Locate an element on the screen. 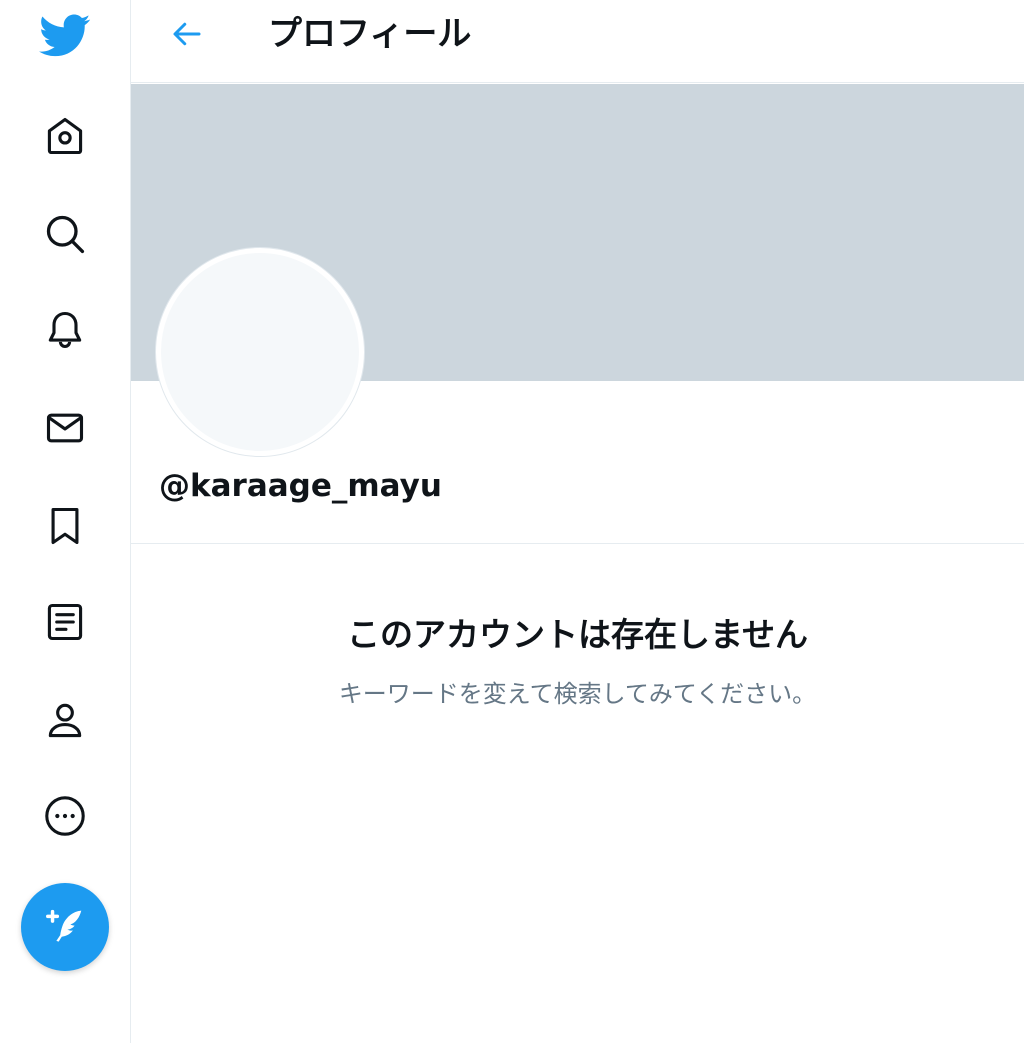 Image resolution: width=1024 pixels, height=1043 pixels. bell-icon is located at coordinates (65, 330).